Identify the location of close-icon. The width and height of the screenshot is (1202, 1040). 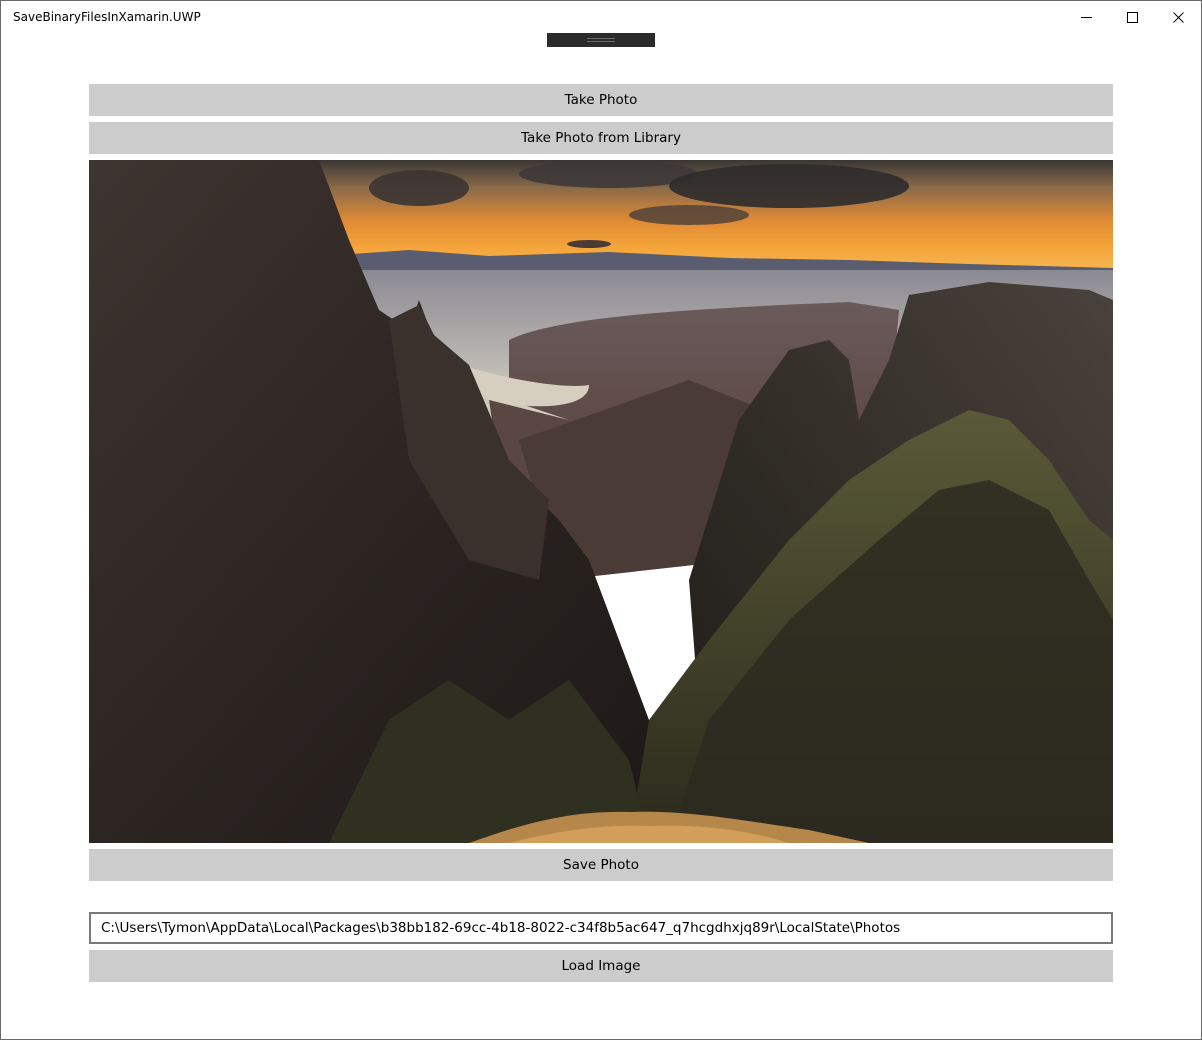
(1178, 17).